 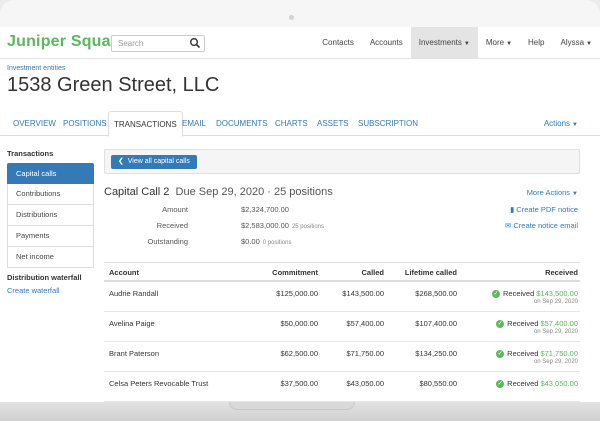 I want to click on tab-charts: CHARTS, so click(x=291, y=123).